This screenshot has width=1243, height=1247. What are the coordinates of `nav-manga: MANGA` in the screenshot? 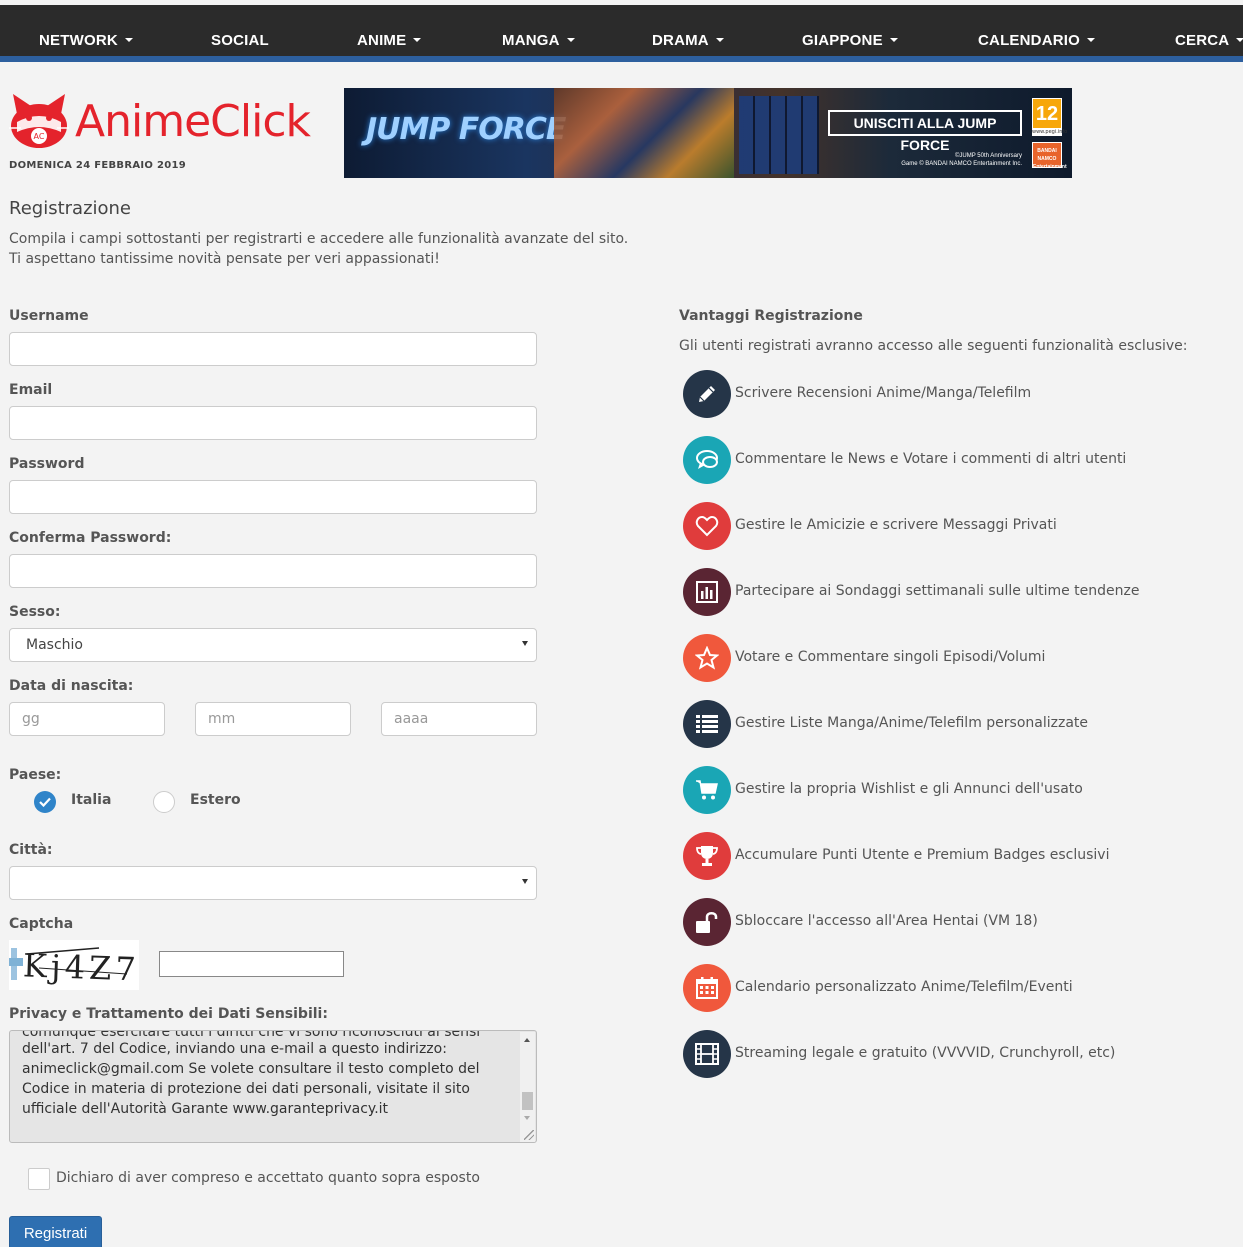 It's located at (538, 40).